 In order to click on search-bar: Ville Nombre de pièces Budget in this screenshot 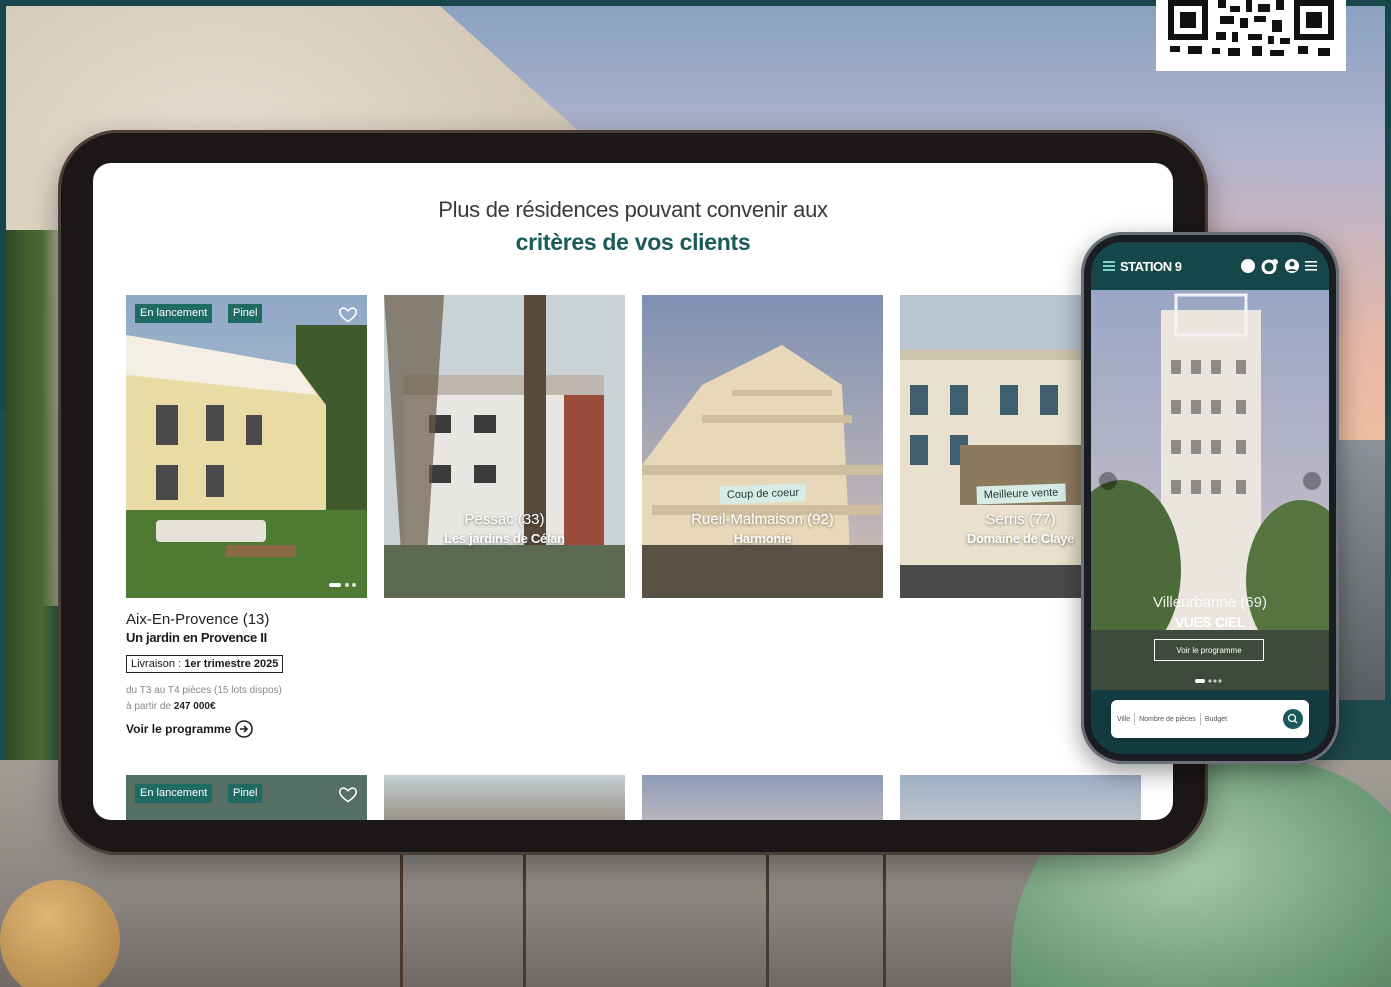, I will do `click(1210, 719)`.